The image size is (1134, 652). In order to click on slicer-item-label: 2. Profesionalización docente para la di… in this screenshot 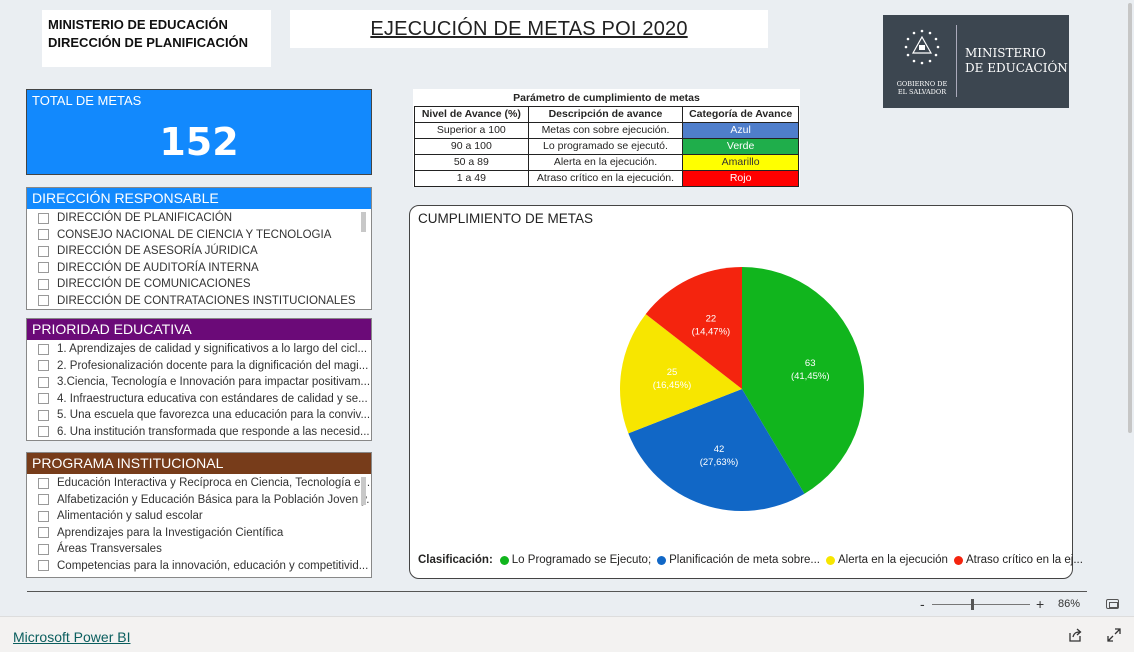, I will do `click(213, 365)`.